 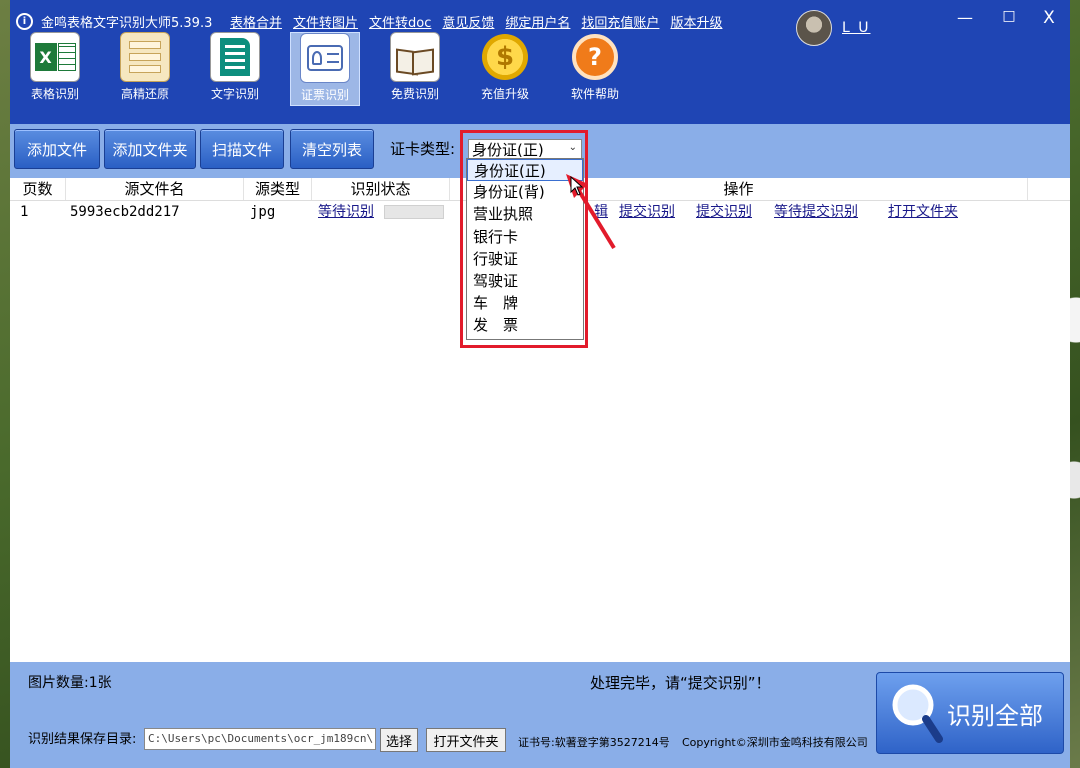 I want to click on tool-label: 高精还原, so click(x=144, y=94).